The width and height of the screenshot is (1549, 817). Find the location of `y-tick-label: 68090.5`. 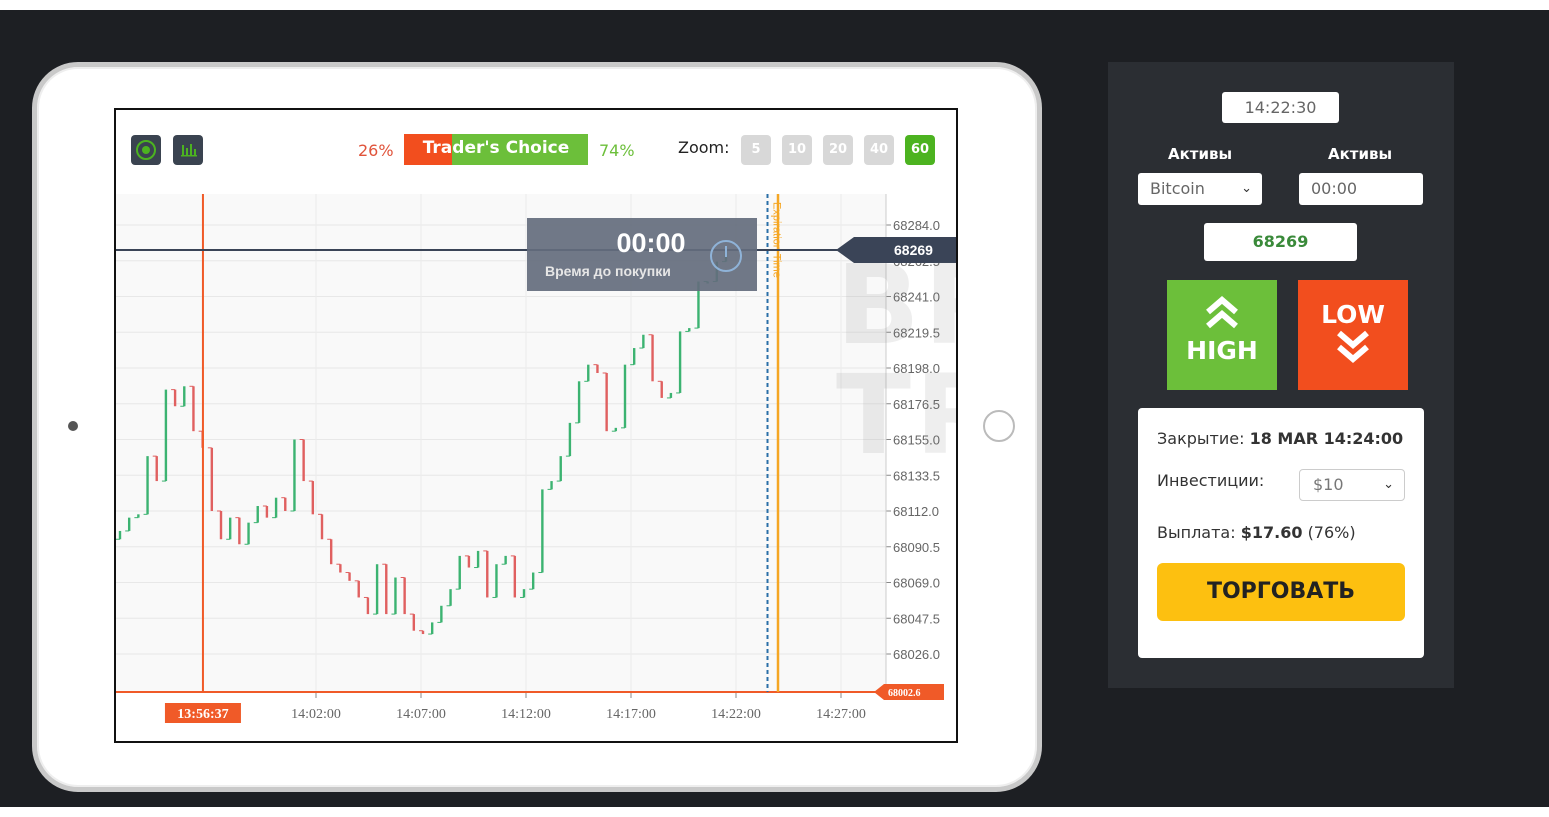

y-tick-label: 68090.5 is located at coordinates (916, 547).